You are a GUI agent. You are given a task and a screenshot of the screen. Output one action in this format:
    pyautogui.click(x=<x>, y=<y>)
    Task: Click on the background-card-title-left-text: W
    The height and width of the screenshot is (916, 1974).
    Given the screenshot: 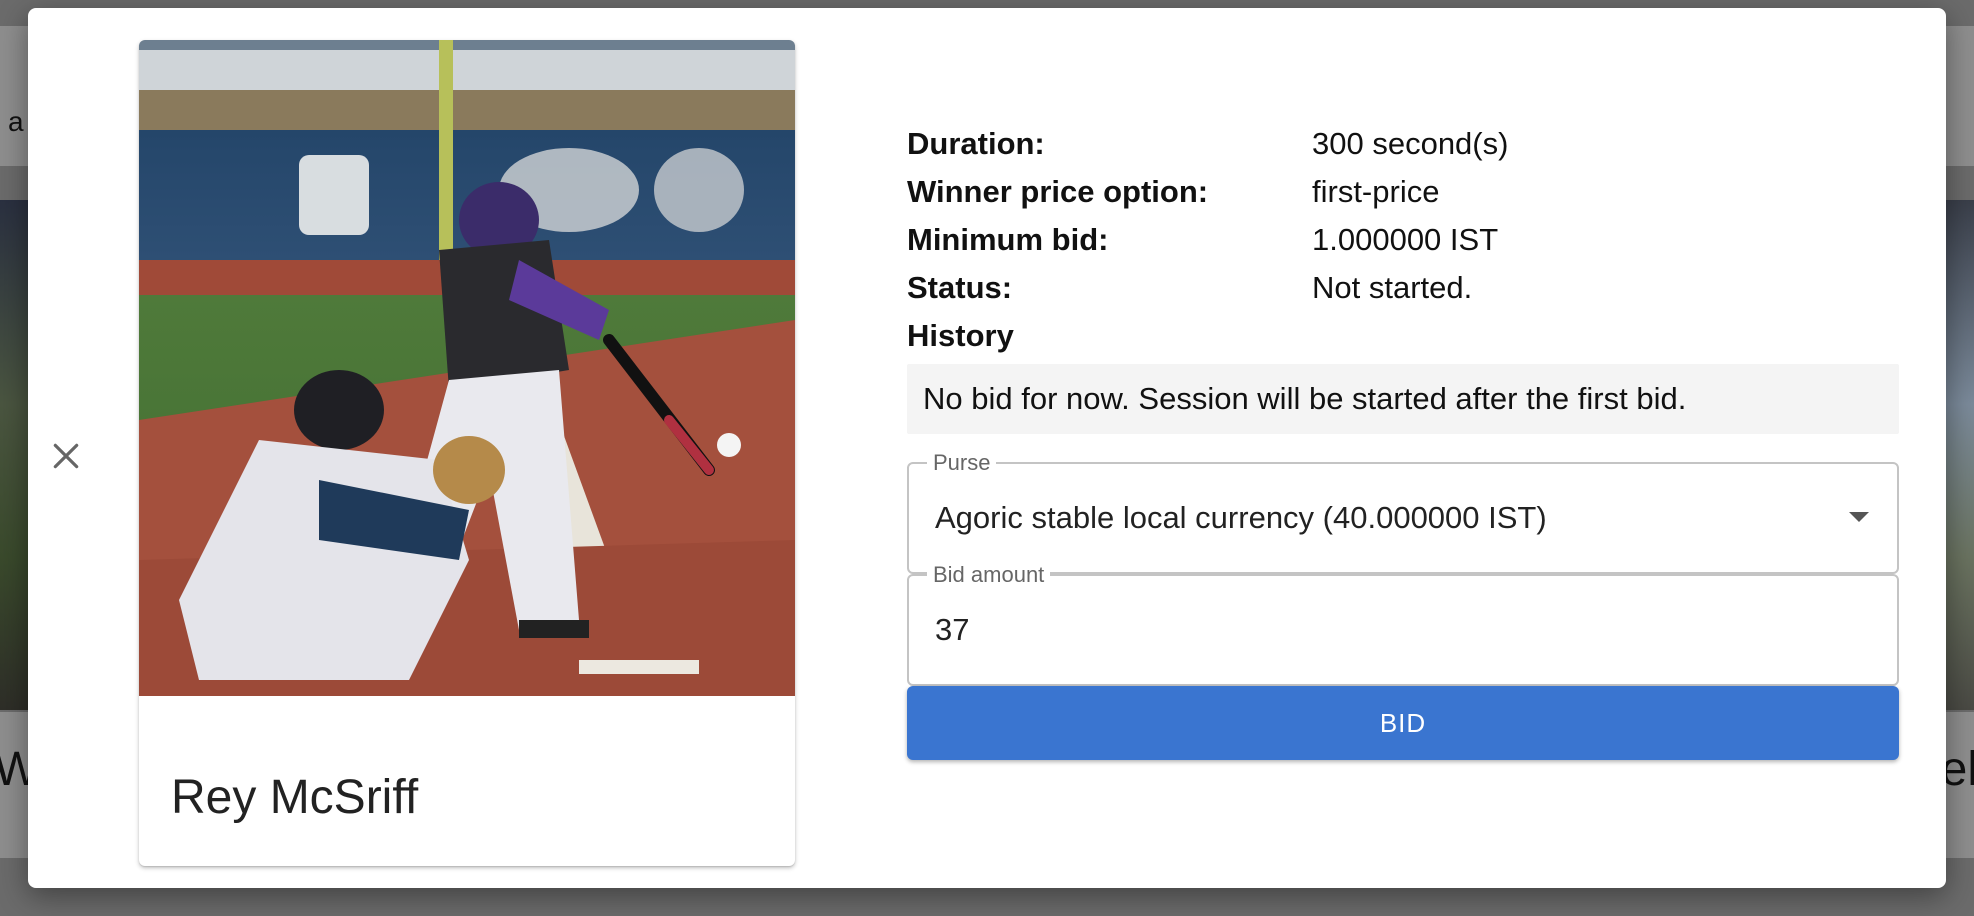 What is the action you would take?
    pyautogui.click(x=14, y=769)
    